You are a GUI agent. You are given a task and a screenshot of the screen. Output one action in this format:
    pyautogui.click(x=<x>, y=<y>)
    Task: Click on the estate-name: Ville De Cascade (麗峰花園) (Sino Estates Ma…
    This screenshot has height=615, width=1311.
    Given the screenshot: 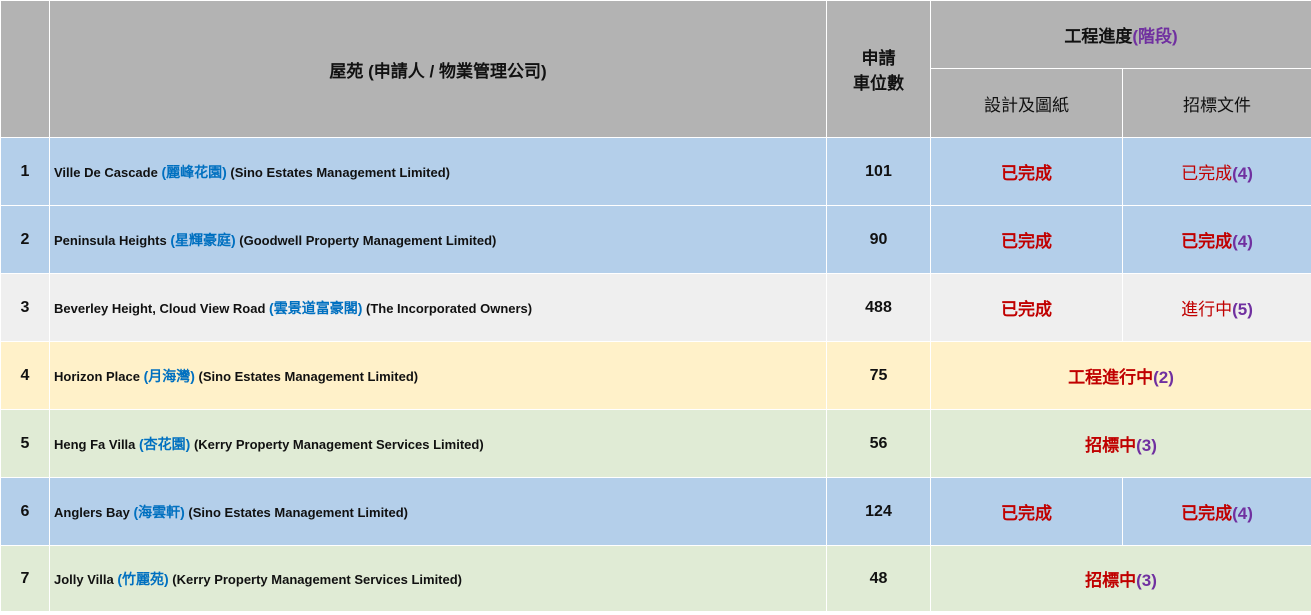 What is the action you would take?
    pyautogui.click(x=438, y=171)
    